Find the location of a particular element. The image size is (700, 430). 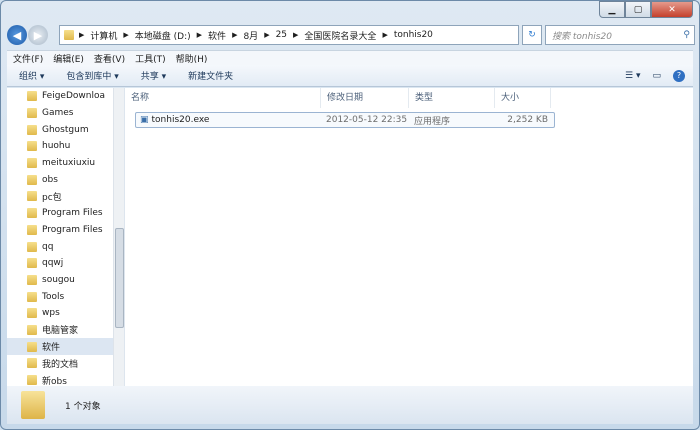

sidebar-item: 我的文档 is located at coordinates (65, 363).